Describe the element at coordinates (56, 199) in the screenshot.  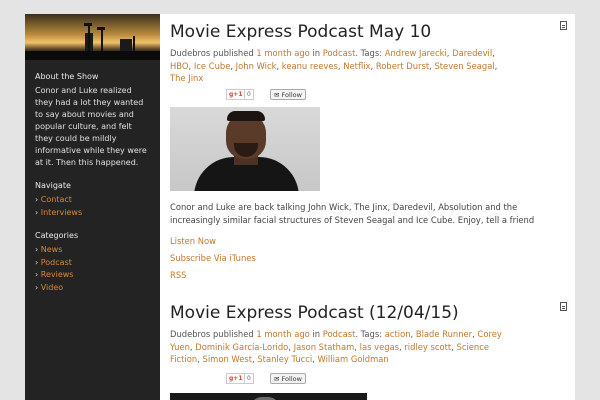
I see `nav-link-contact: Contact` at that location.